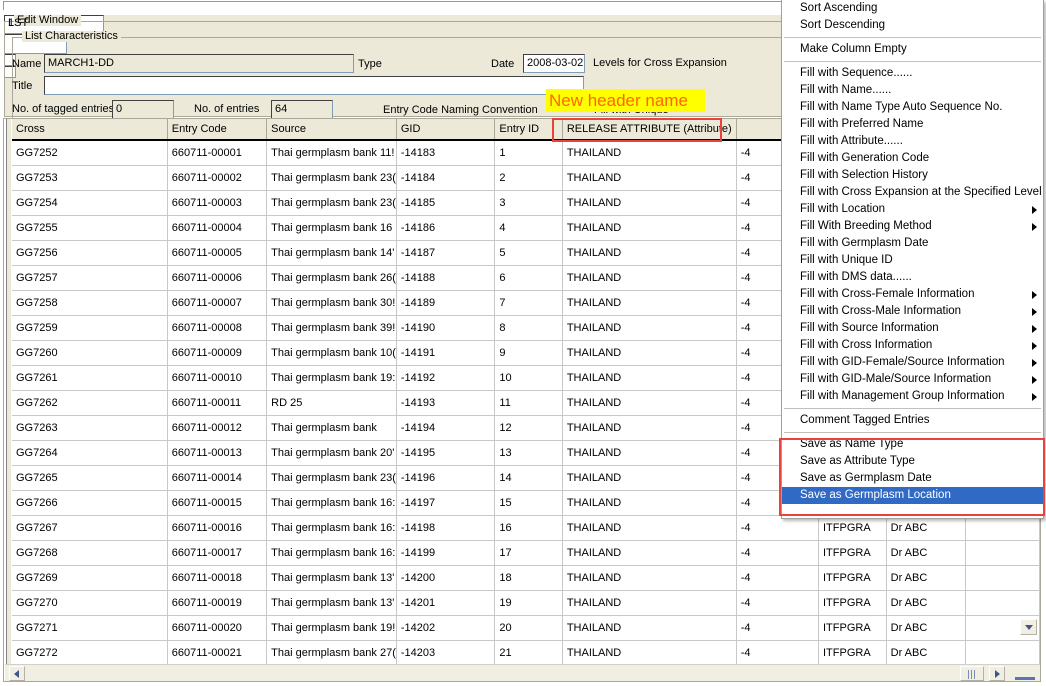 The image size is (1046, 686). What do you see at coordinates (528, 303) in the screenshot?
I see `table-cell: 7` at bounding box center [528, 303].